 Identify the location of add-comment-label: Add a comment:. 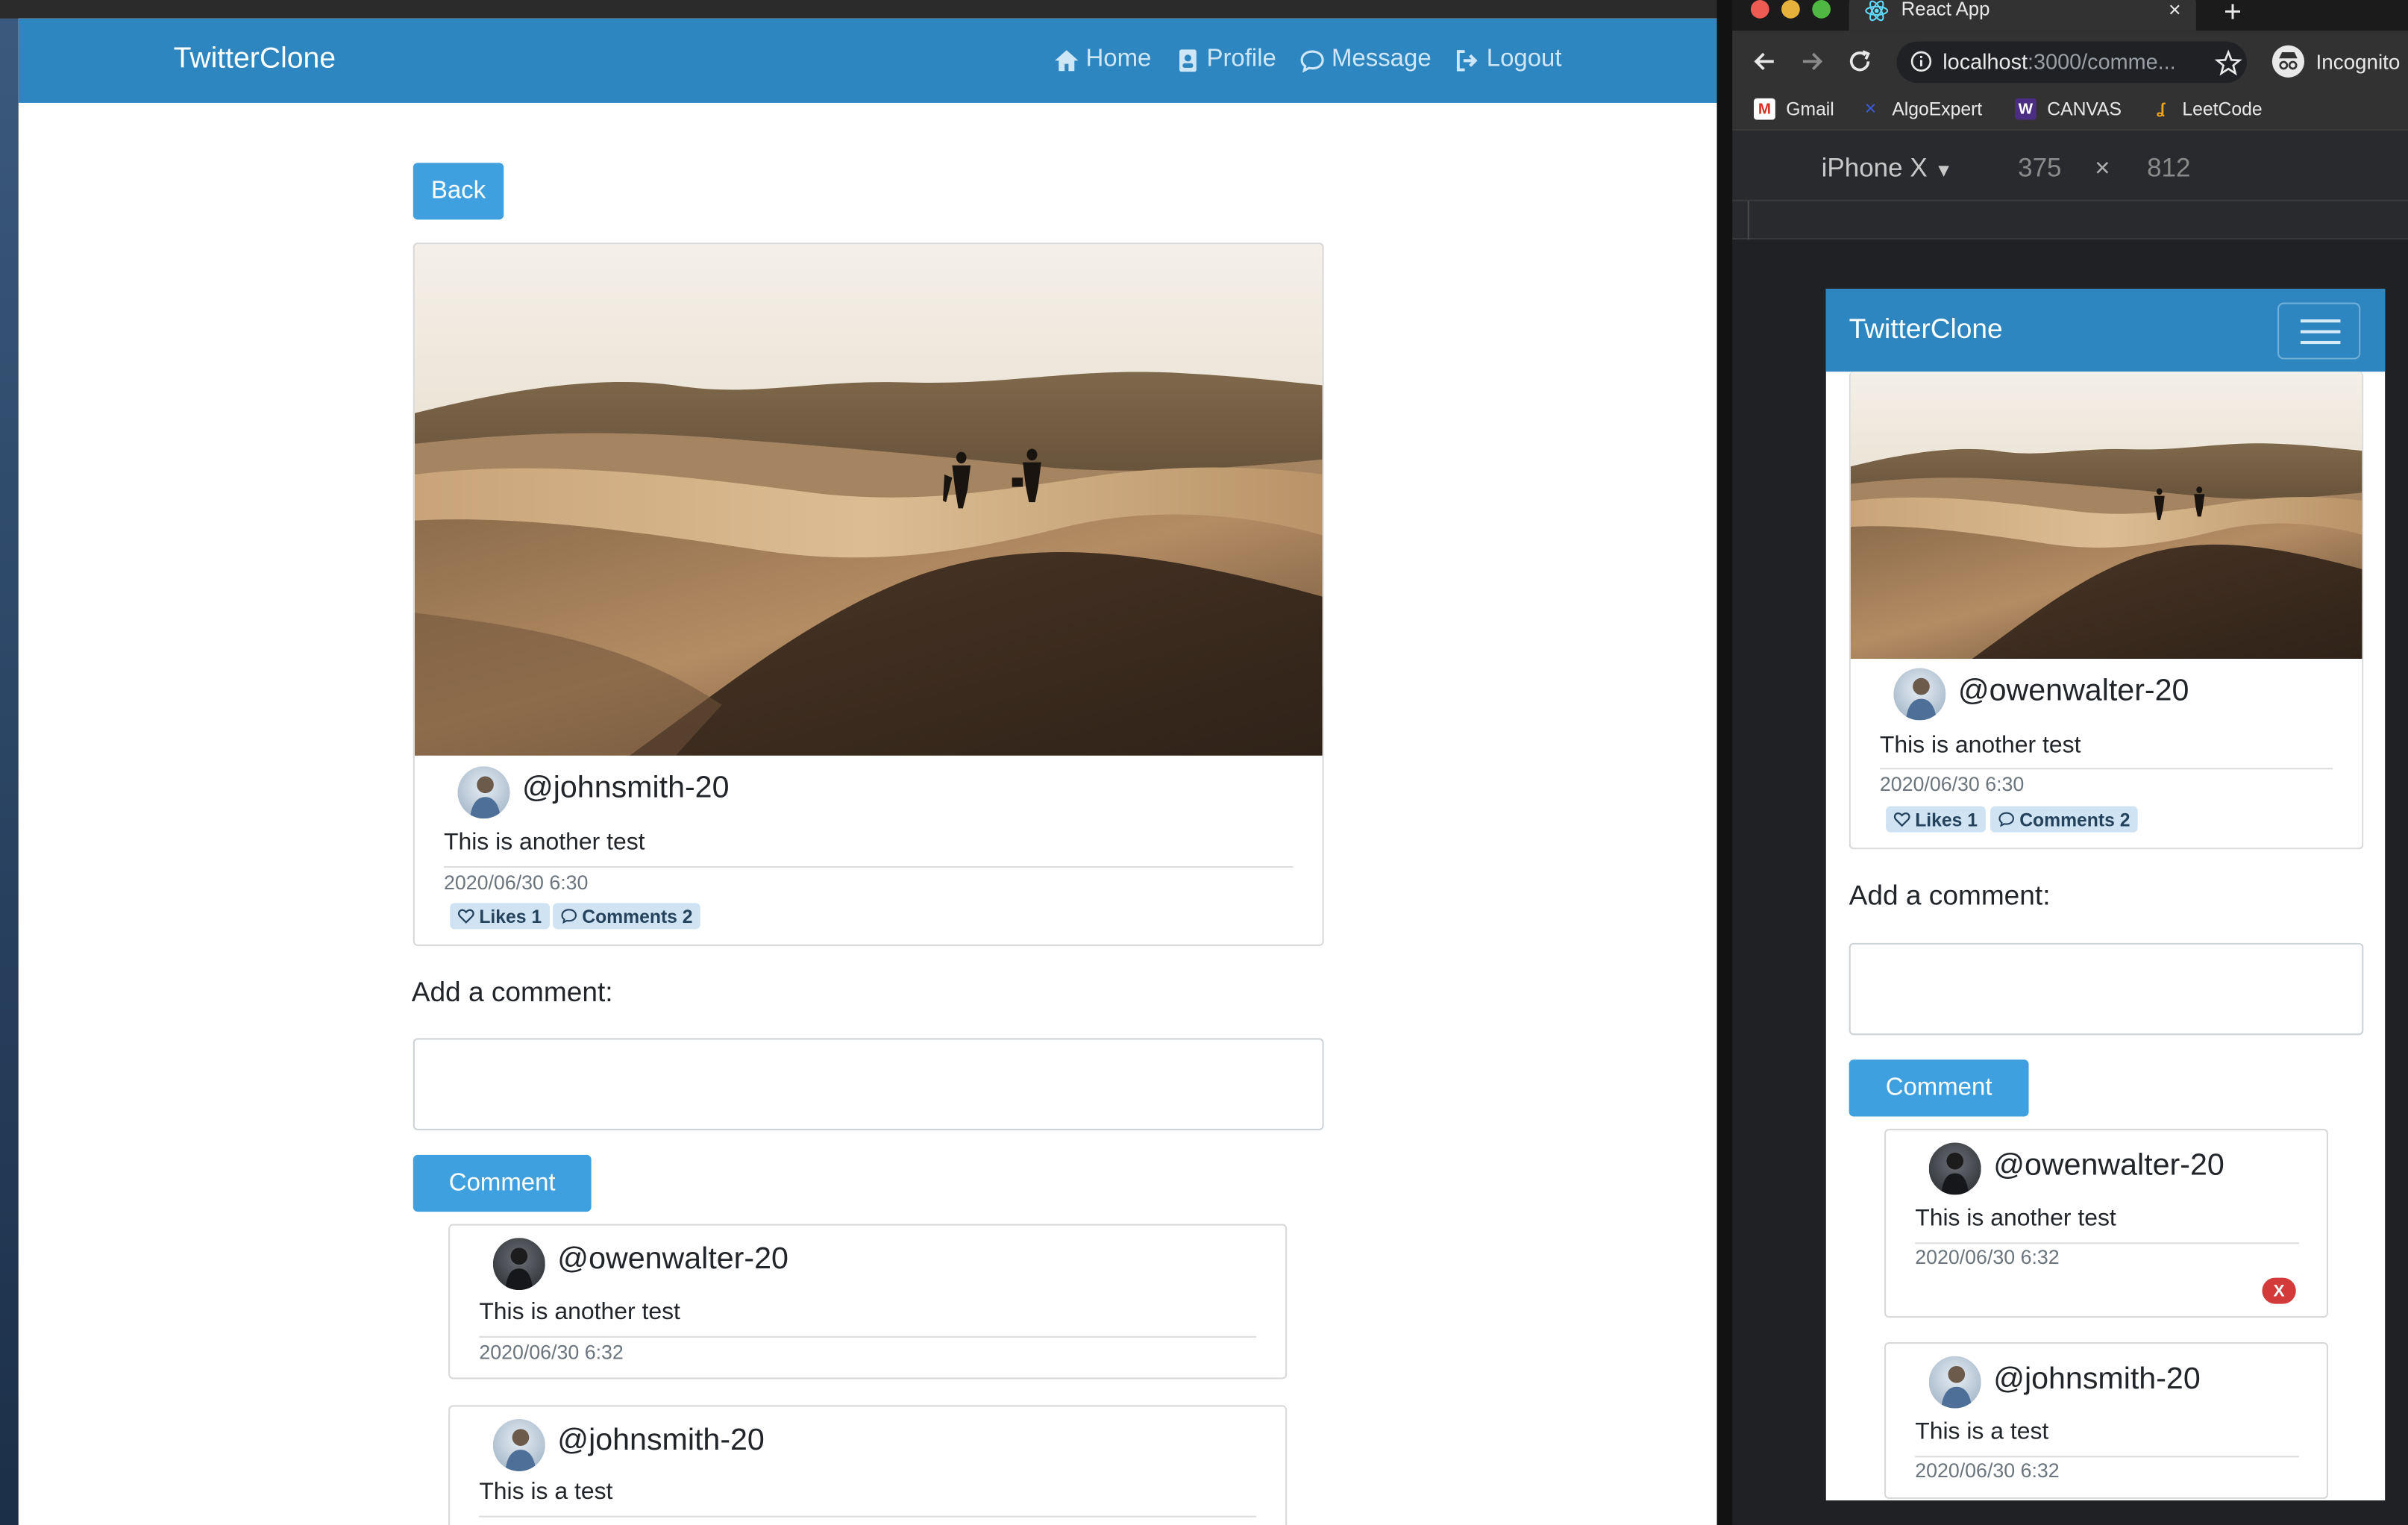
(512, 992).